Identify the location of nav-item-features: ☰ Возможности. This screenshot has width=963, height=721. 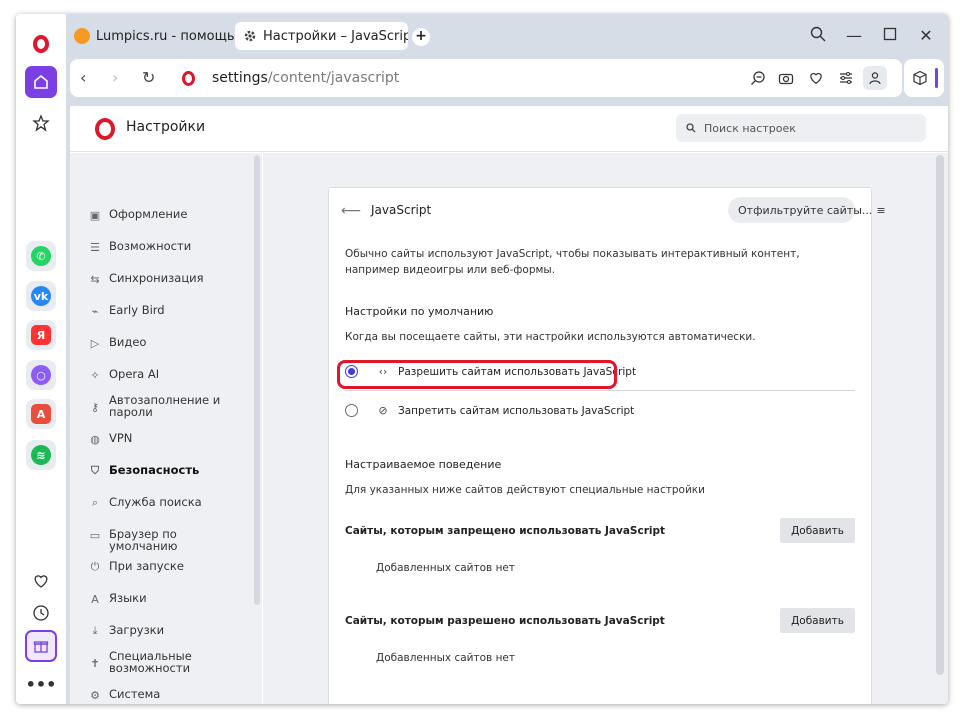
(168, 247).